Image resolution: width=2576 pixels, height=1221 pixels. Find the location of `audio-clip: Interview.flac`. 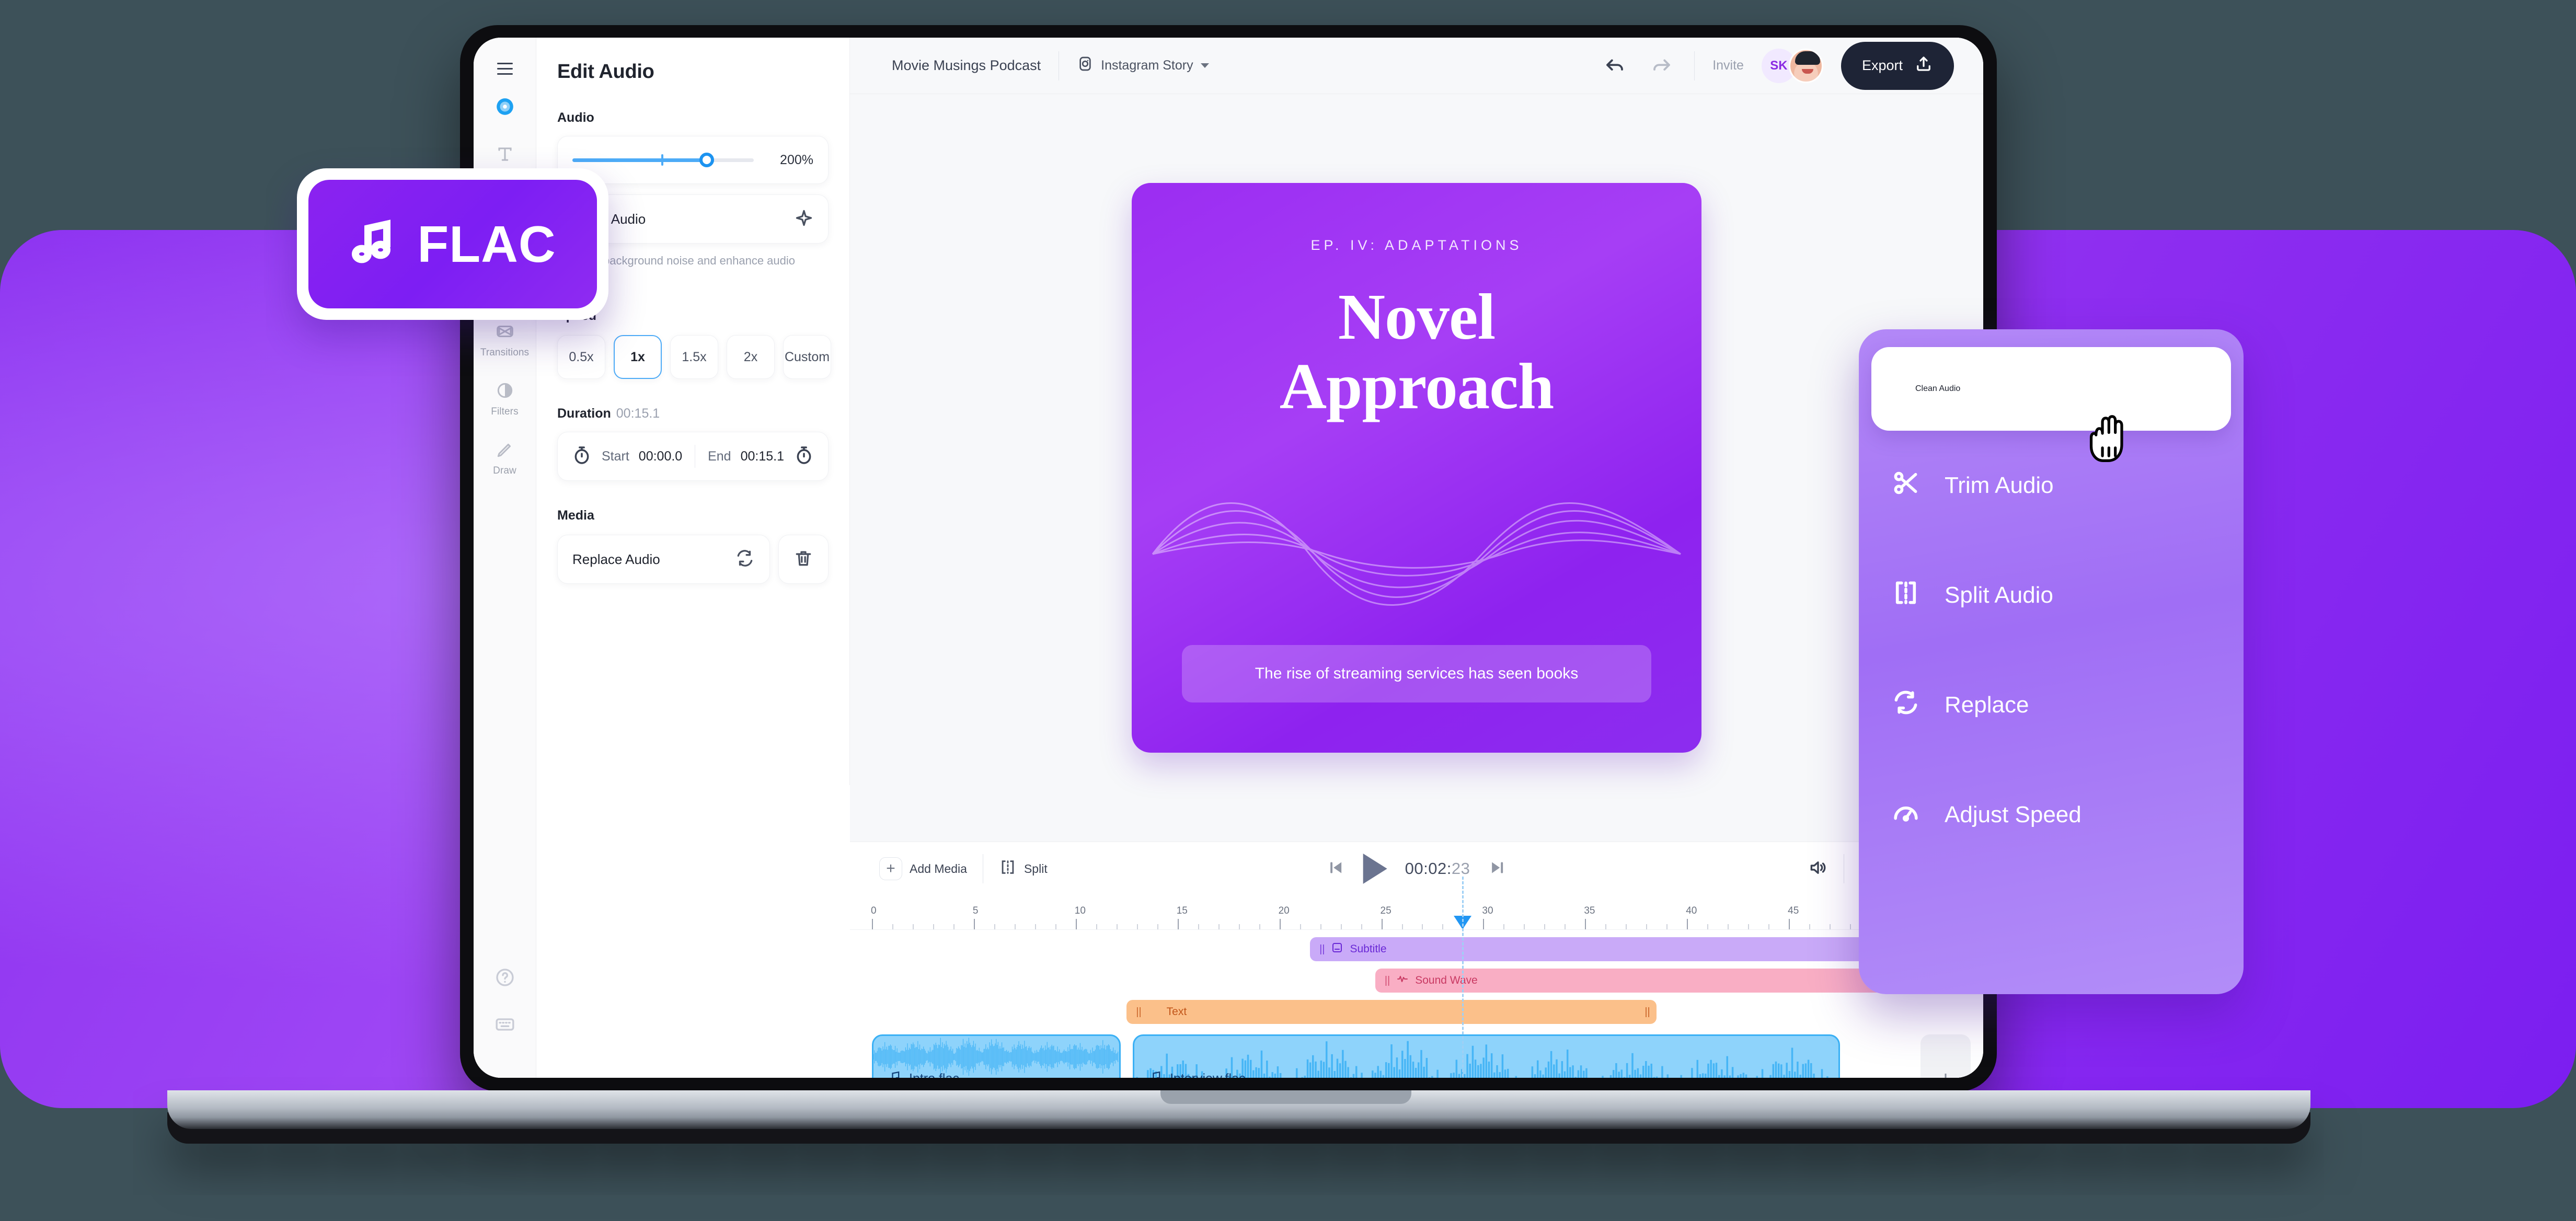

audio-clip: Interview.flac is located at coordinates (1486, 1056).